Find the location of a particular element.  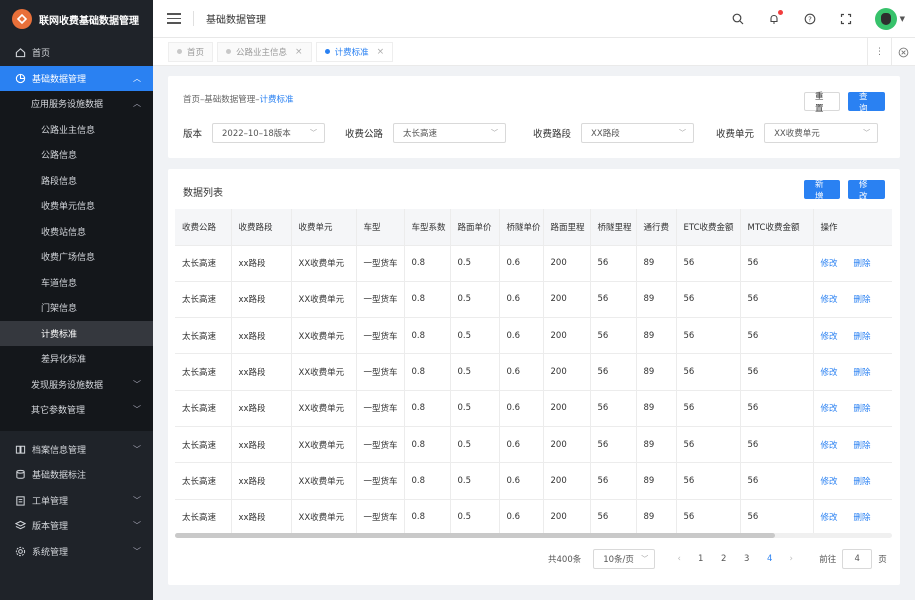

user-menu: ▼ is located at coordinates (889, 19).